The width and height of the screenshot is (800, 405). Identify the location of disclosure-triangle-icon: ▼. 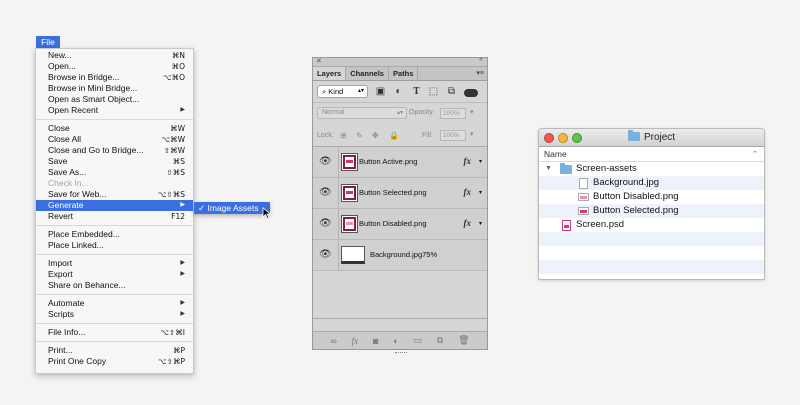
(548, 169).